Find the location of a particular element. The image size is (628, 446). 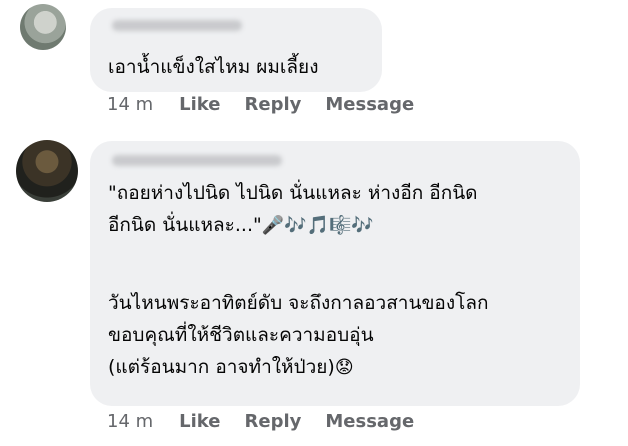

worried-face-emoji-icon: 😟 is located at coordinates (344, 367).